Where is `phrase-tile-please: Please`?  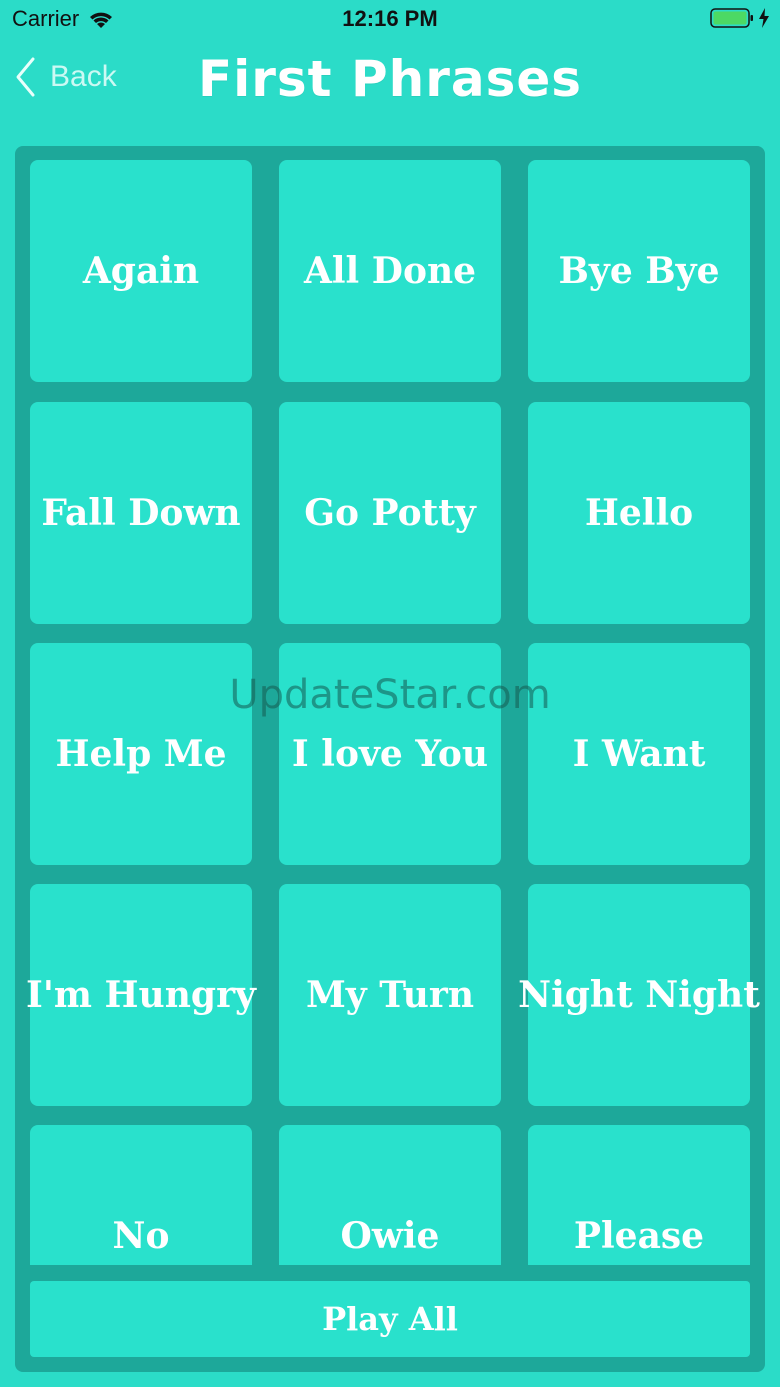 phrase-tile-please: Please is located at coordinates (639, 1195).